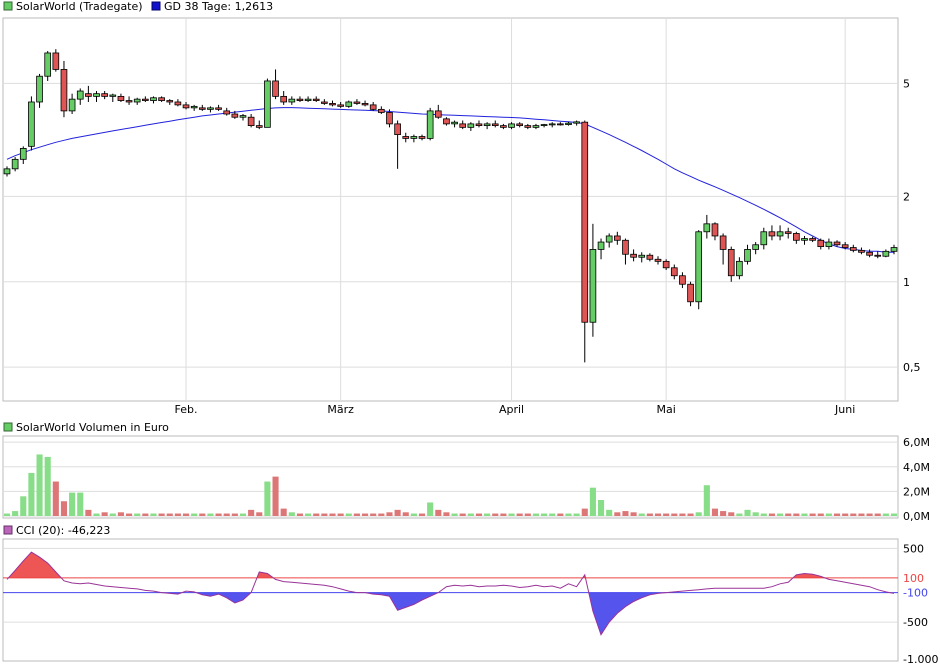  I want to click on purple-square-icon, so click(8, 530).